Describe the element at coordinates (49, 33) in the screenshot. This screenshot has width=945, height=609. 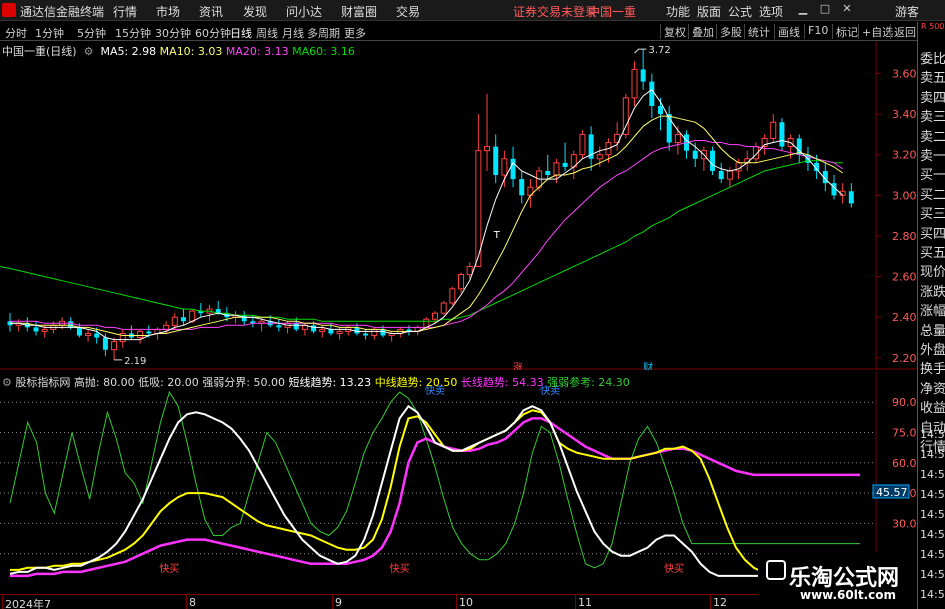
I see `period-1min: 1分钟` at that location.